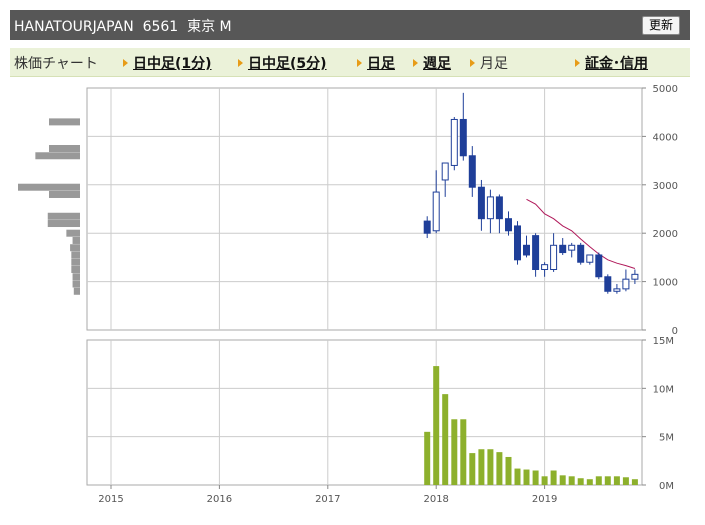 The height and width of the screenshot is (525, 705). What do you see at coordinates (663, 389) in the screenshot?
I see `volume-y-tick-label: 10M` at bounding box center [663, 389].